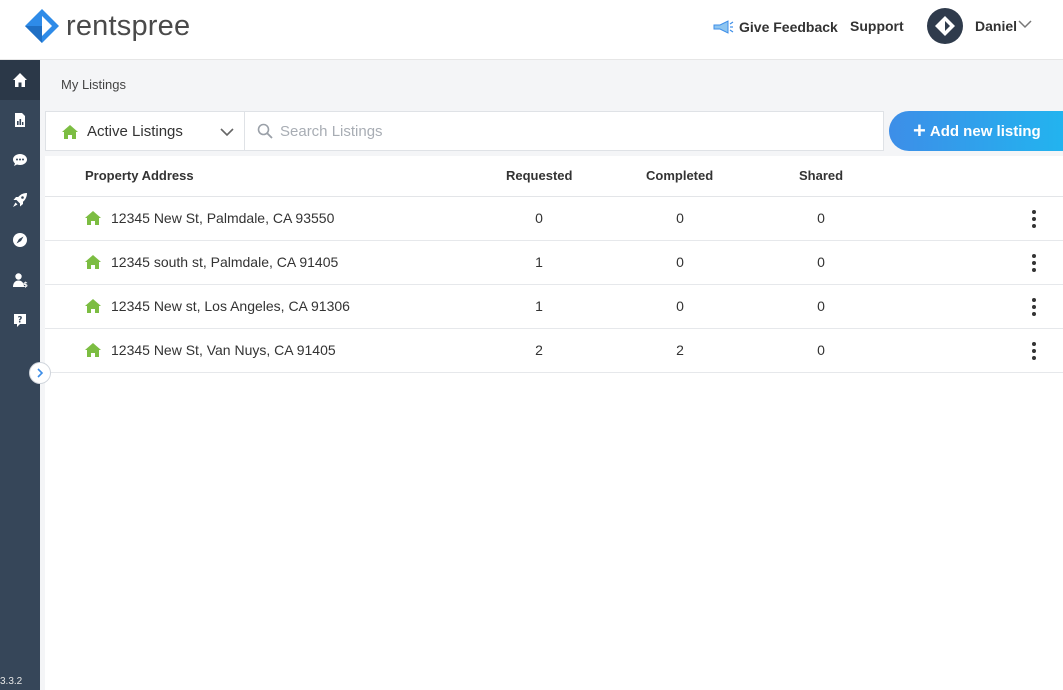 This screenshot has height=690, width=1063. Describe the element at coordinates (222, 218) in the screenshot. I see `property-address: 12345 New St, Palmdale, CA 93550` at that location.